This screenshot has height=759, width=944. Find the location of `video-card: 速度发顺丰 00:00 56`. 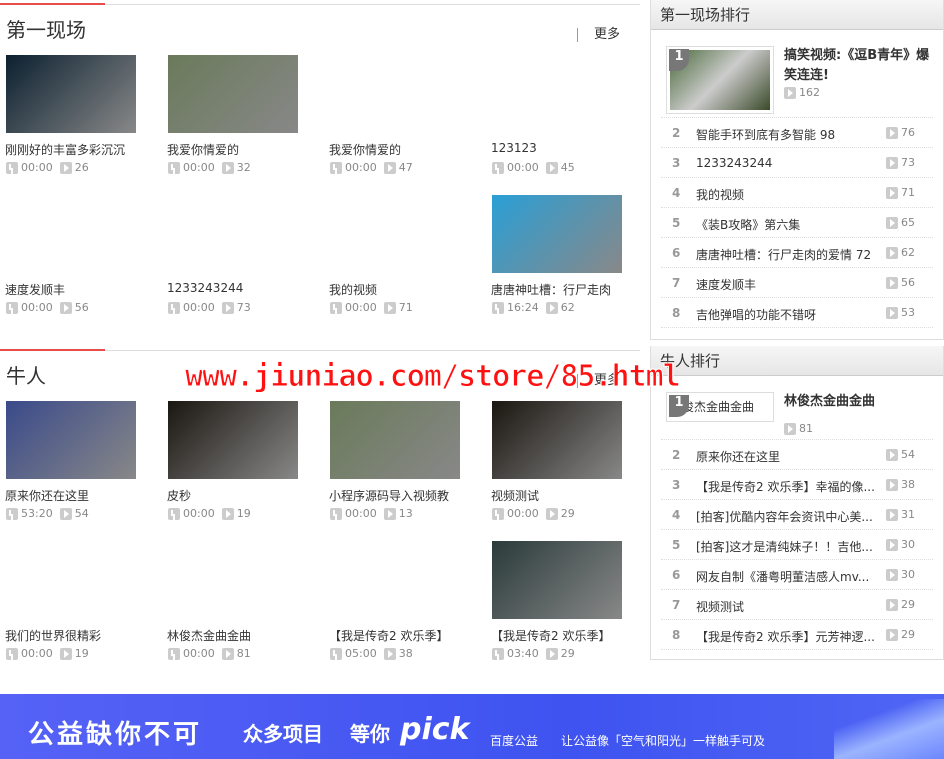

video-card: 速度发顺丰 00:00 56 is located at coordinates (75, 260).